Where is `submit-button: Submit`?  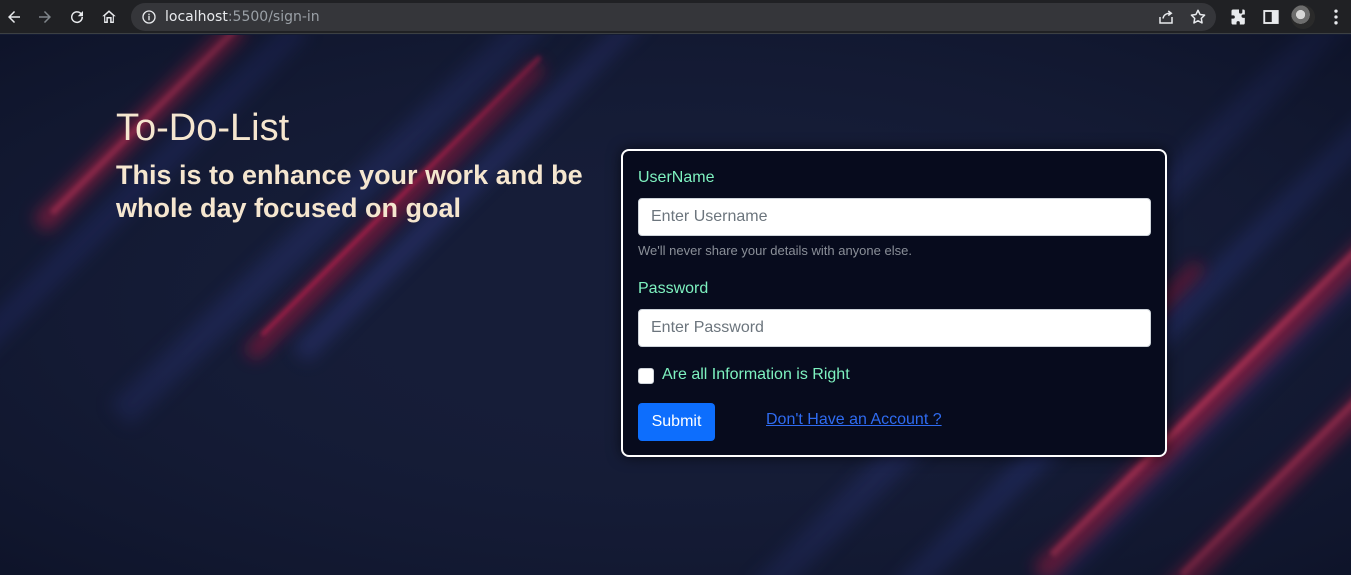 submit-button: Submit is located at coordinates (676, 422).